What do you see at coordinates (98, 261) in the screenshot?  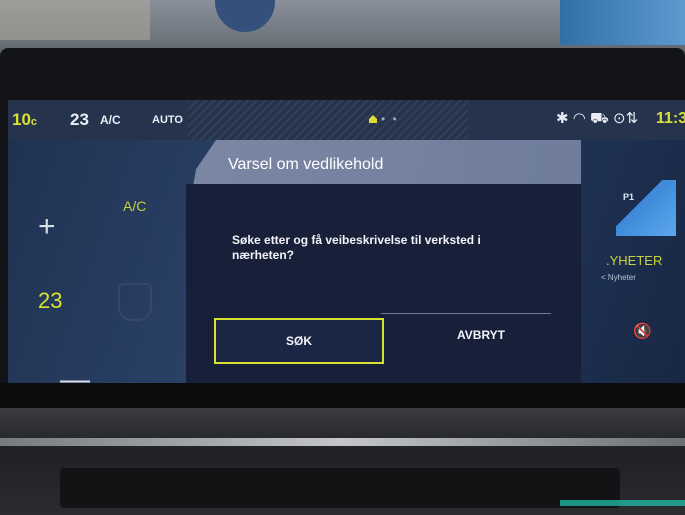 I see `climate-panel: + A/C 23 —` at bounding box center [98, 261].